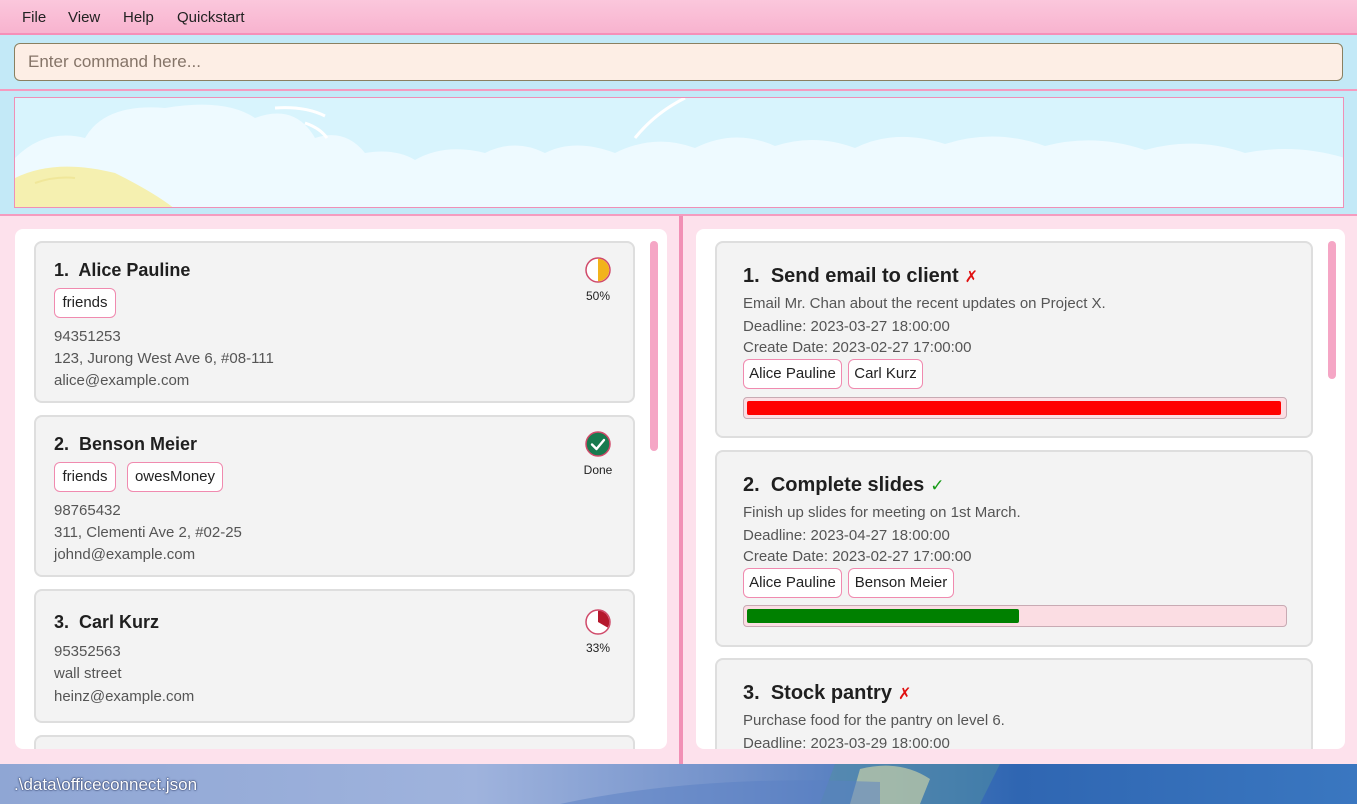  What do you see at coordinates (874, 720) in the screenshot?
I see `task-description: Purchase food for the pantry on level 6.` at bounding box center [874, 720].